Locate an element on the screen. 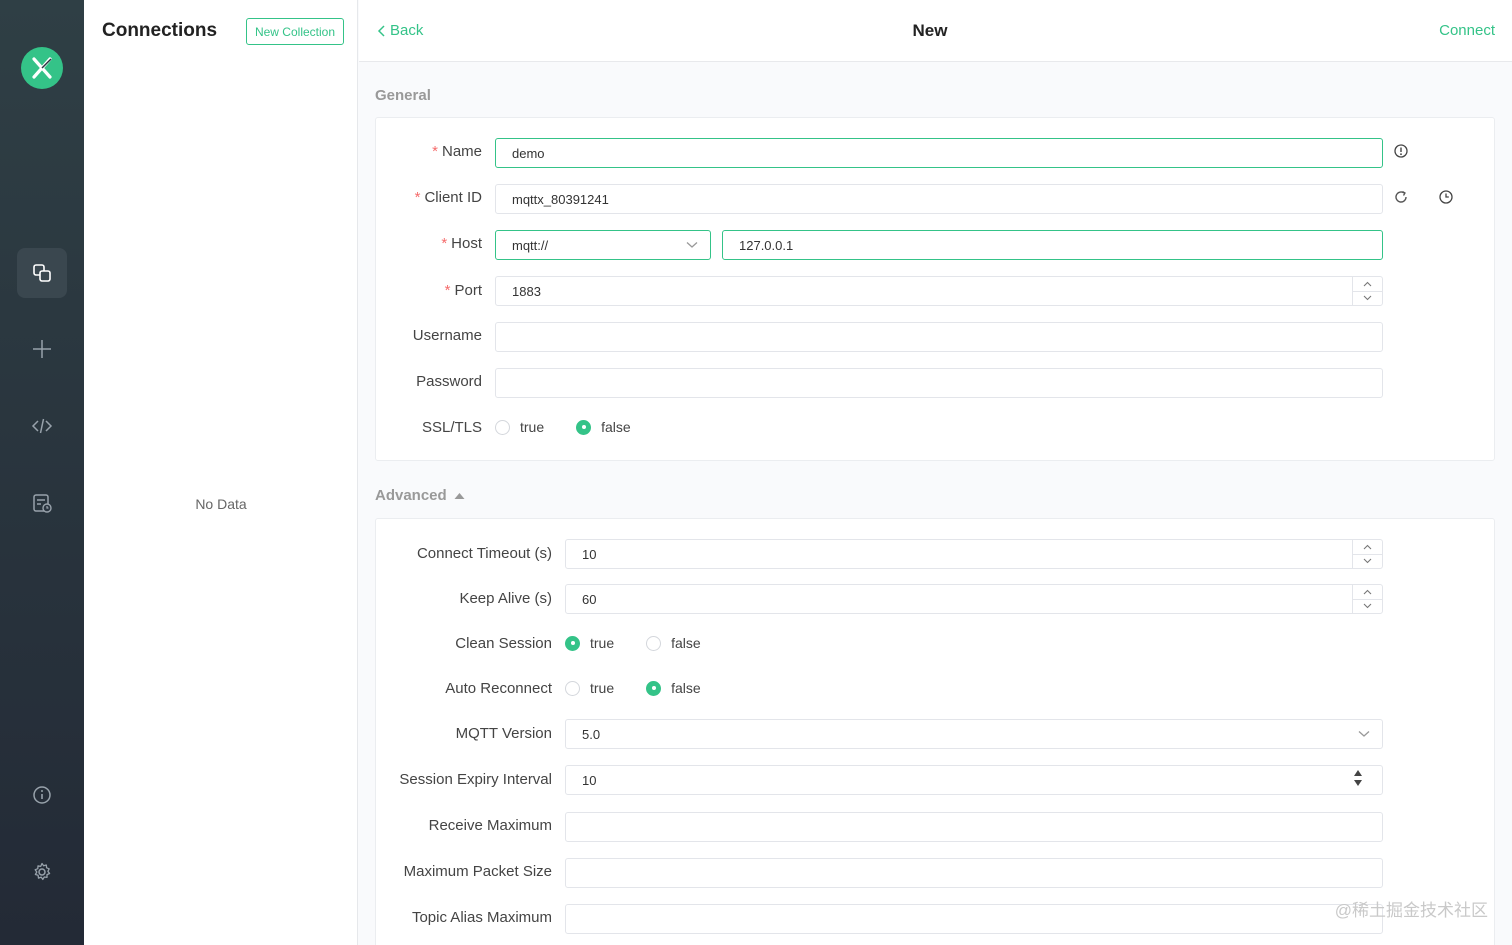 The width and height of the screenshot is (1512, 945). port-input: 1883 is located at coordinates (939, 291).